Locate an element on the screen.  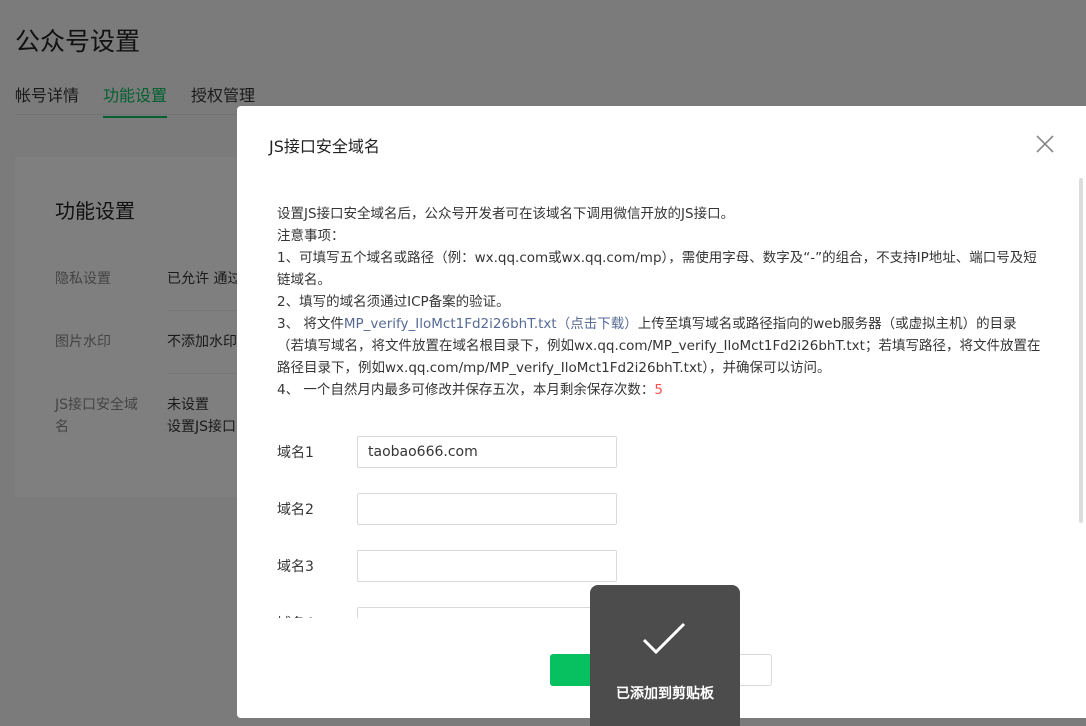
check-icon is located at coordinates (664, 638).